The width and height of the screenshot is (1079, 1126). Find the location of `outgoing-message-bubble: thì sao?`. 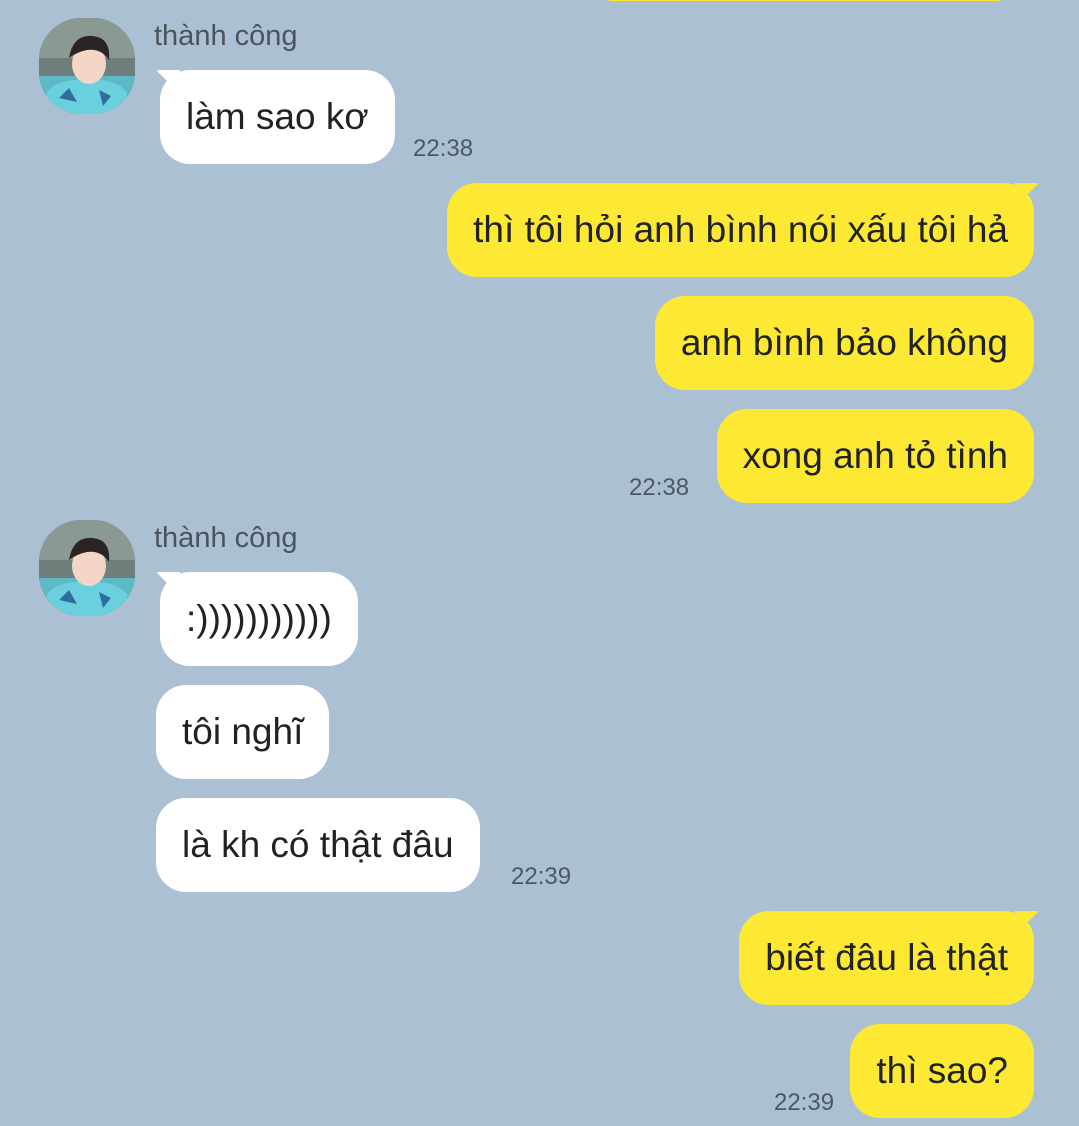

outgoing-message-bubble: thì sao? is located at coordinates (942, 1071).